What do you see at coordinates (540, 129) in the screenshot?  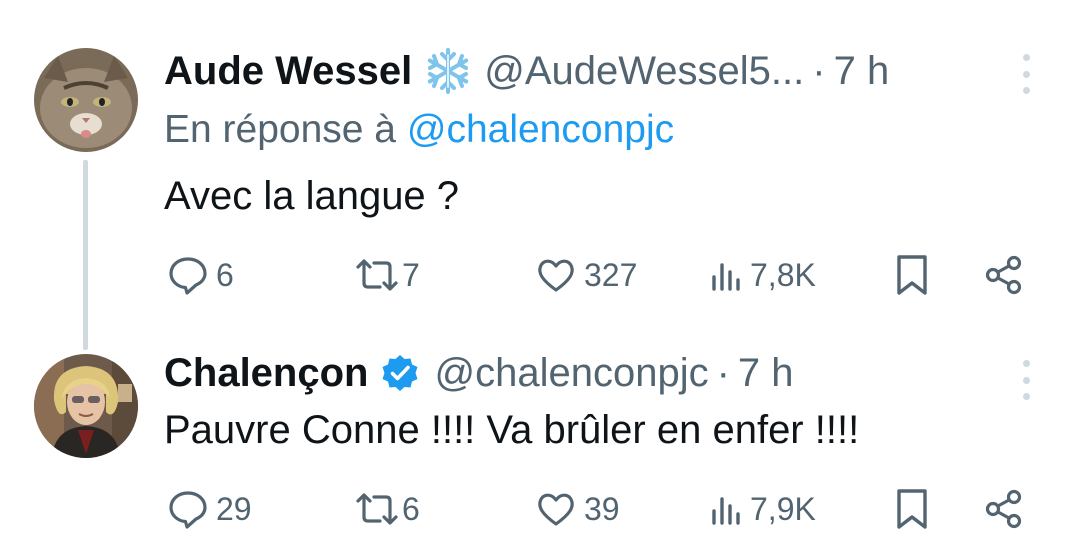 I see `reply-mention-link: @chalenconpjc` at bounding box center [540, 129].